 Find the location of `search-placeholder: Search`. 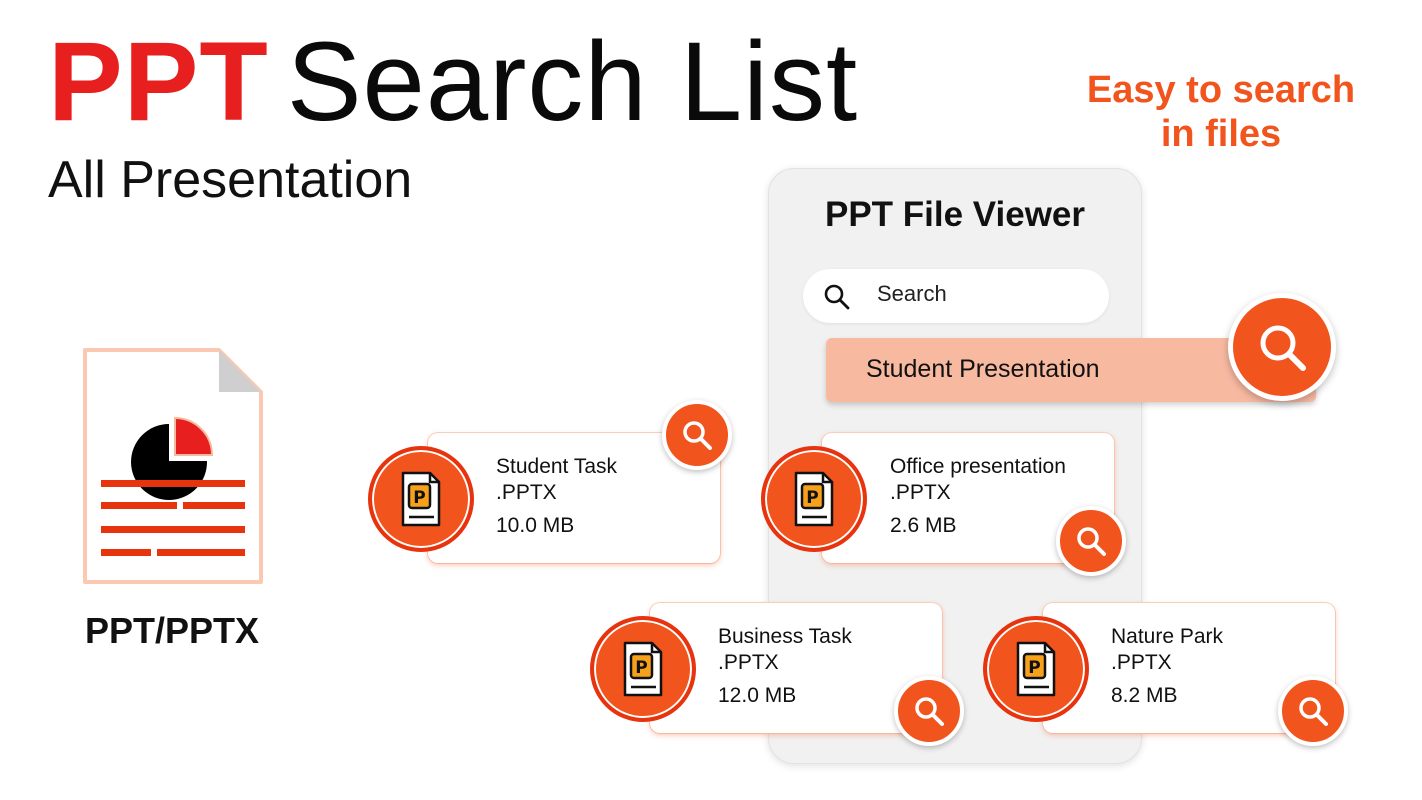

search-placeholder: Search is located at coordinates (912, 293).